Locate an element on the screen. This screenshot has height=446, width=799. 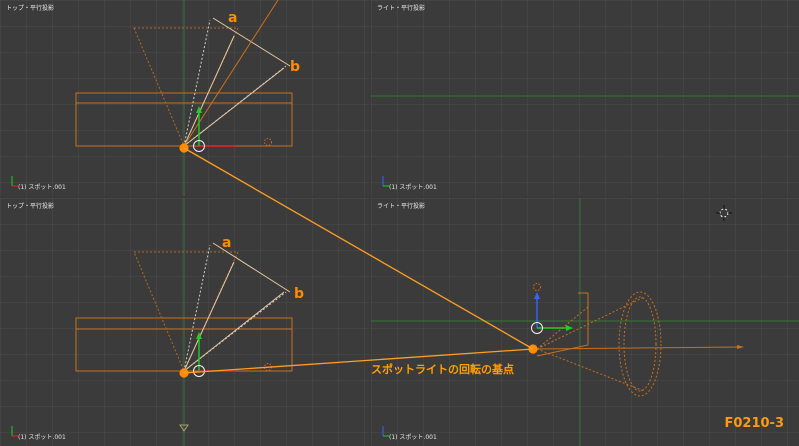
spot-cone-base is located at coordinates (640, 344).